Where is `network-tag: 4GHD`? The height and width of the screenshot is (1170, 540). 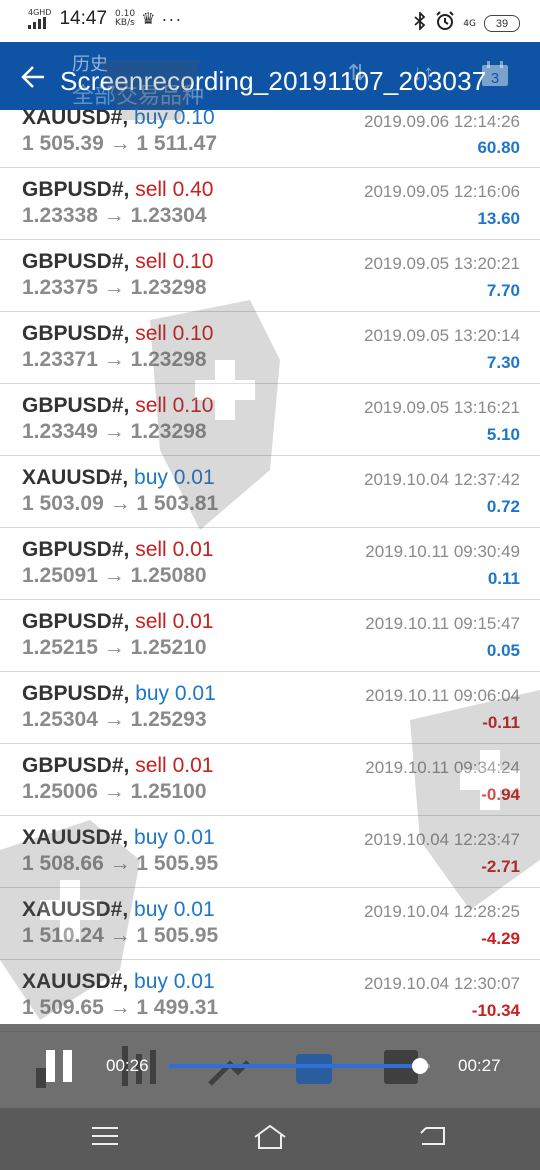
network-tag: 4GHD is located at coordinates (40, 12).